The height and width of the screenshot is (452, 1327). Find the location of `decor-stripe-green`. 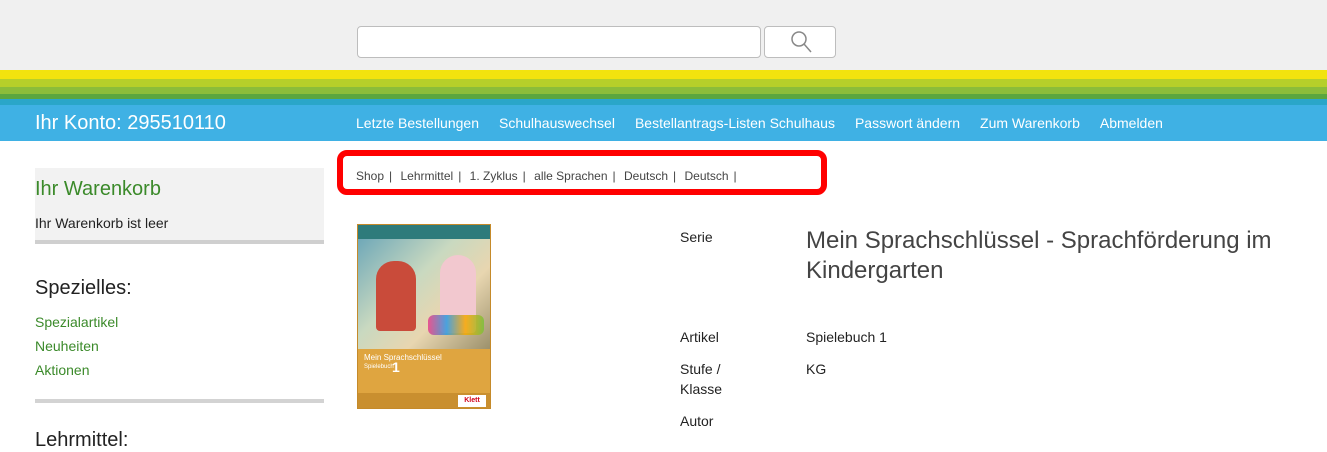

decor-stripe-green is located at coordinates (663, 90).